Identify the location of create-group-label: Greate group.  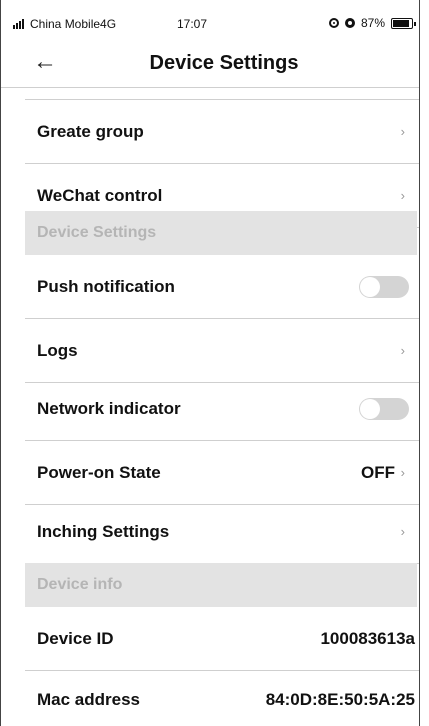
(90, 131).